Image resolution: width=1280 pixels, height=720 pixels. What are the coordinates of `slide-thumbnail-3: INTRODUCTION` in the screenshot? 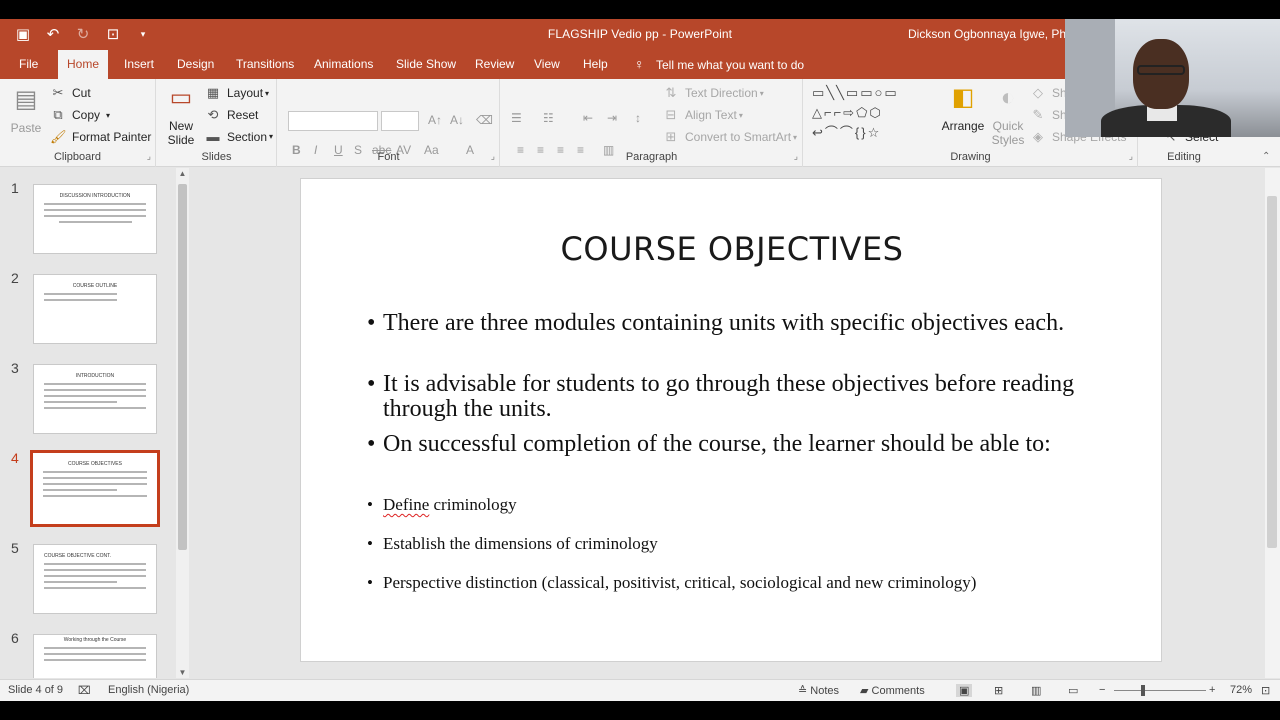 It's located at (95, 399).